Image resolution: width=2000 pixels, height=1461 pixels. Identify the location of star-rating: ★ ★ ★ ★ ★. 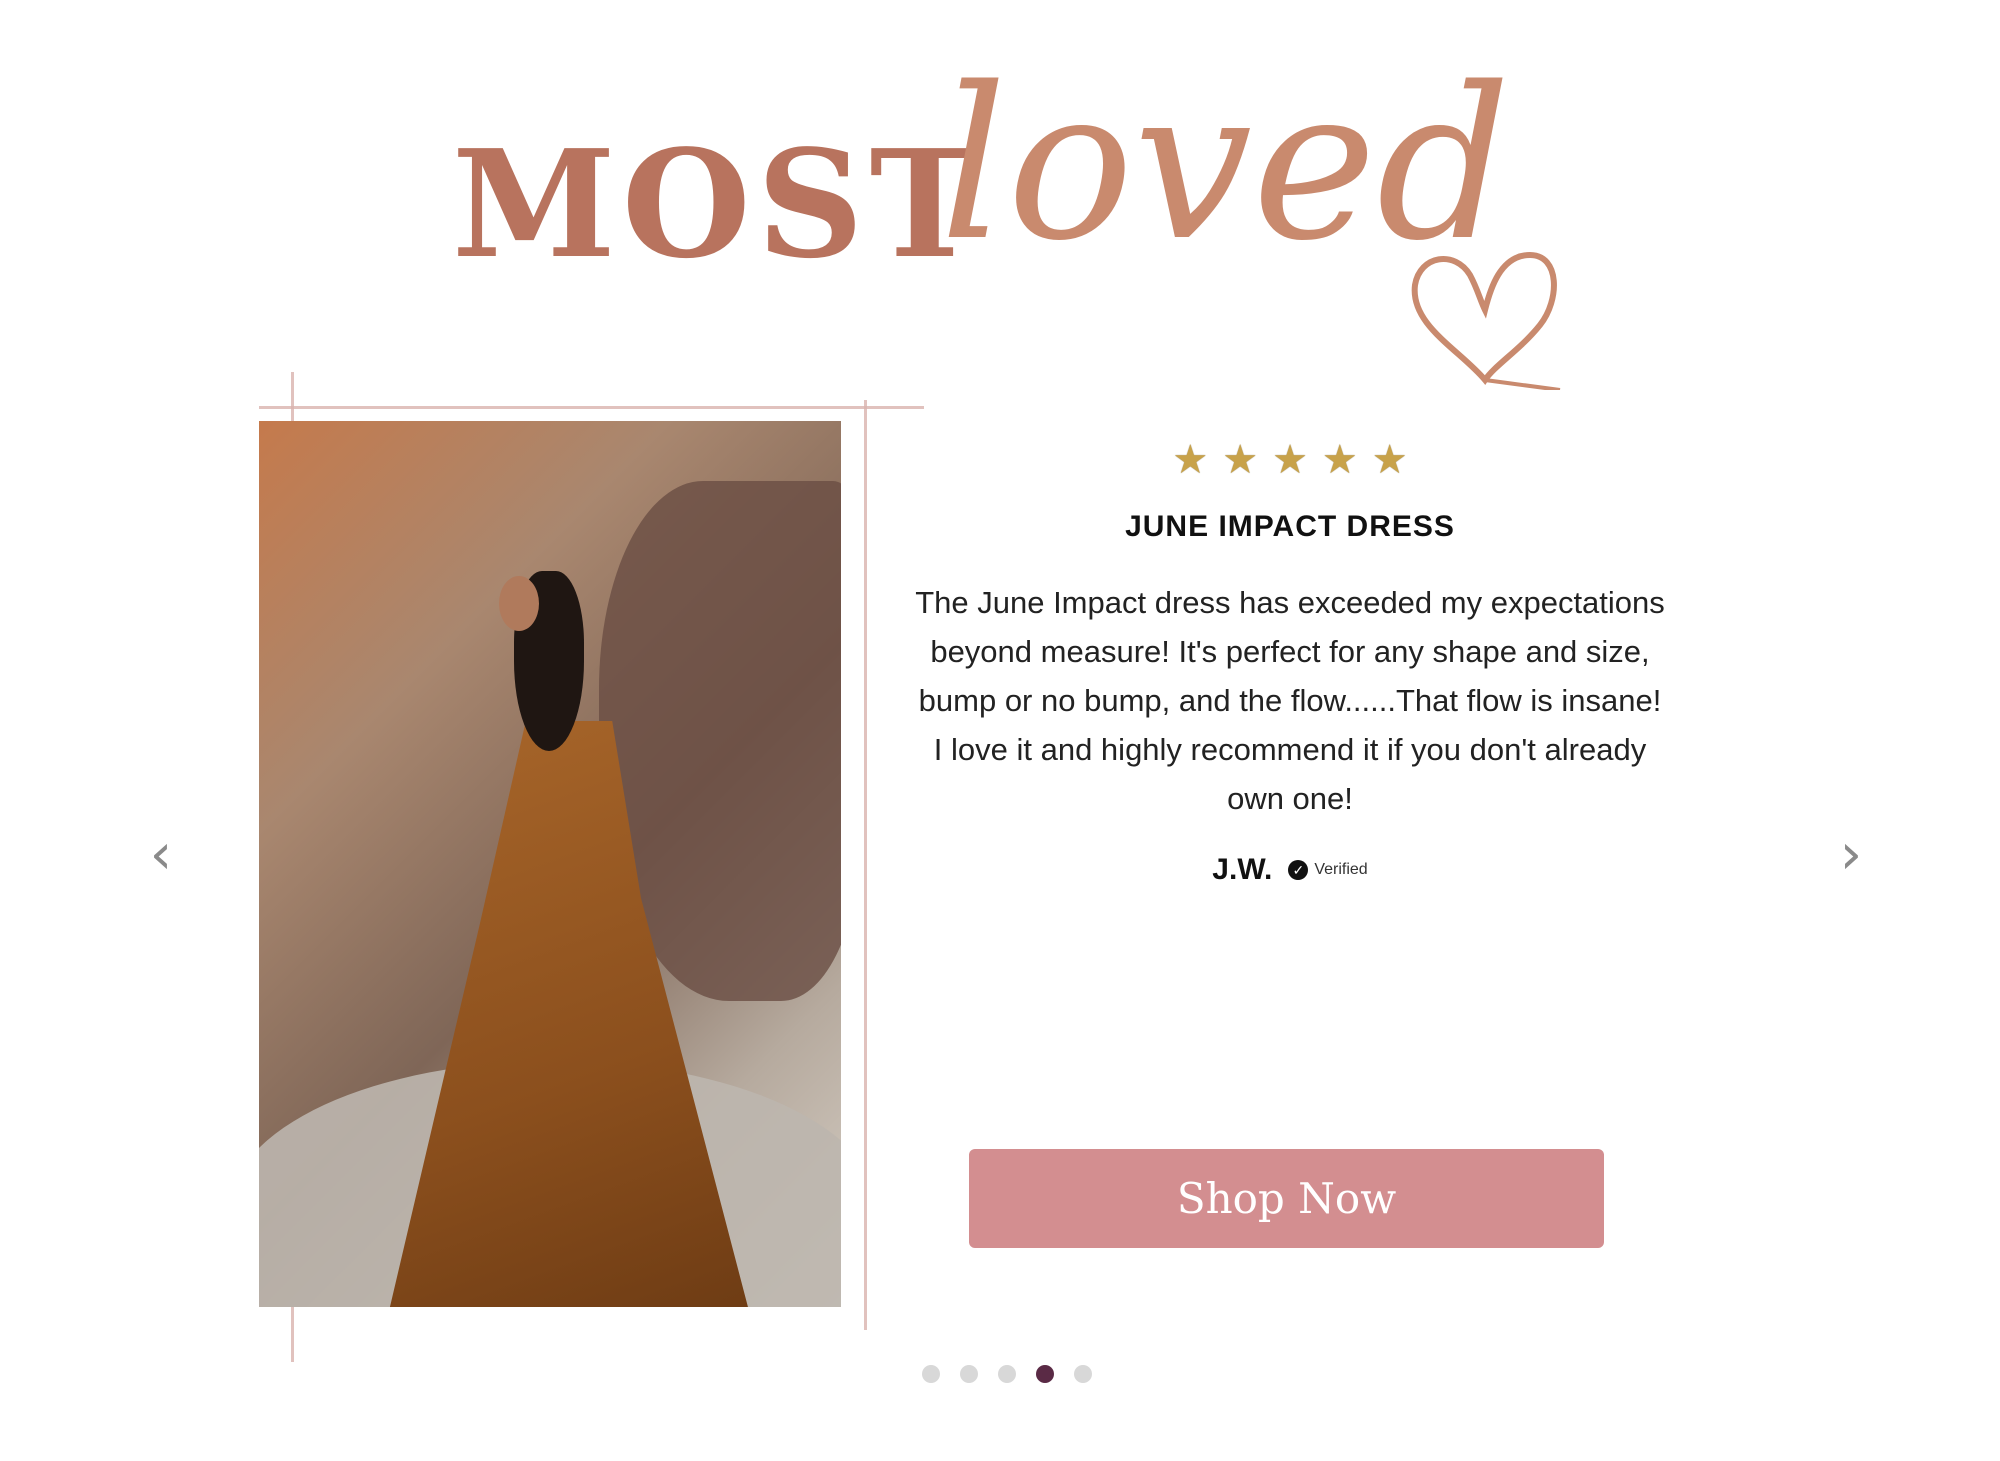
(1290, 460).